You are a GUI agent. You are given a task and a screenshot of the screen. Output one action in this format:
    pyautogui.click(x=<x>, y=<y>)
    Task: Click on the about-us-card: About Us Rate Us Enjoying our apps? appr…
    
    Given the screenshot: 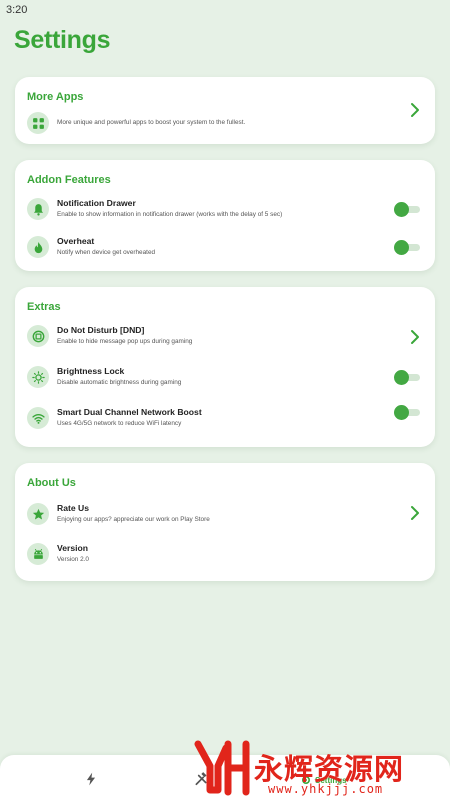 What is the action you would take?
    pyautogui.click(x=225, y=522)
    